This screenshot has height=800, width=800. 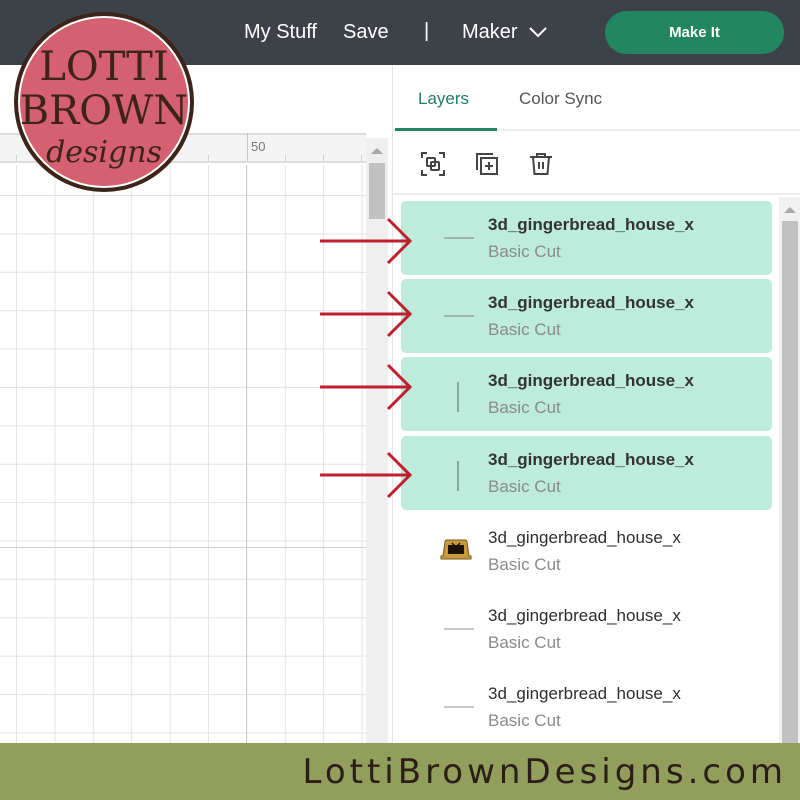 I want to click on machine-selector: Maker, so click(x=505, y=32).